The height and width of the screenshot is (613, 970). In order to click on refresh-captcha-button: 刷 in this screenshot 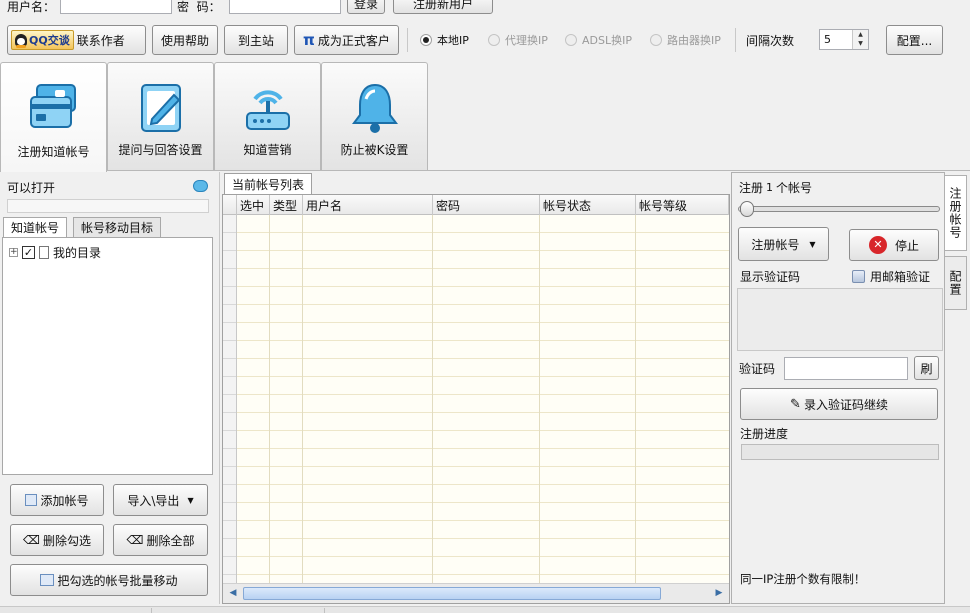, I will do `click(926, 368)`.